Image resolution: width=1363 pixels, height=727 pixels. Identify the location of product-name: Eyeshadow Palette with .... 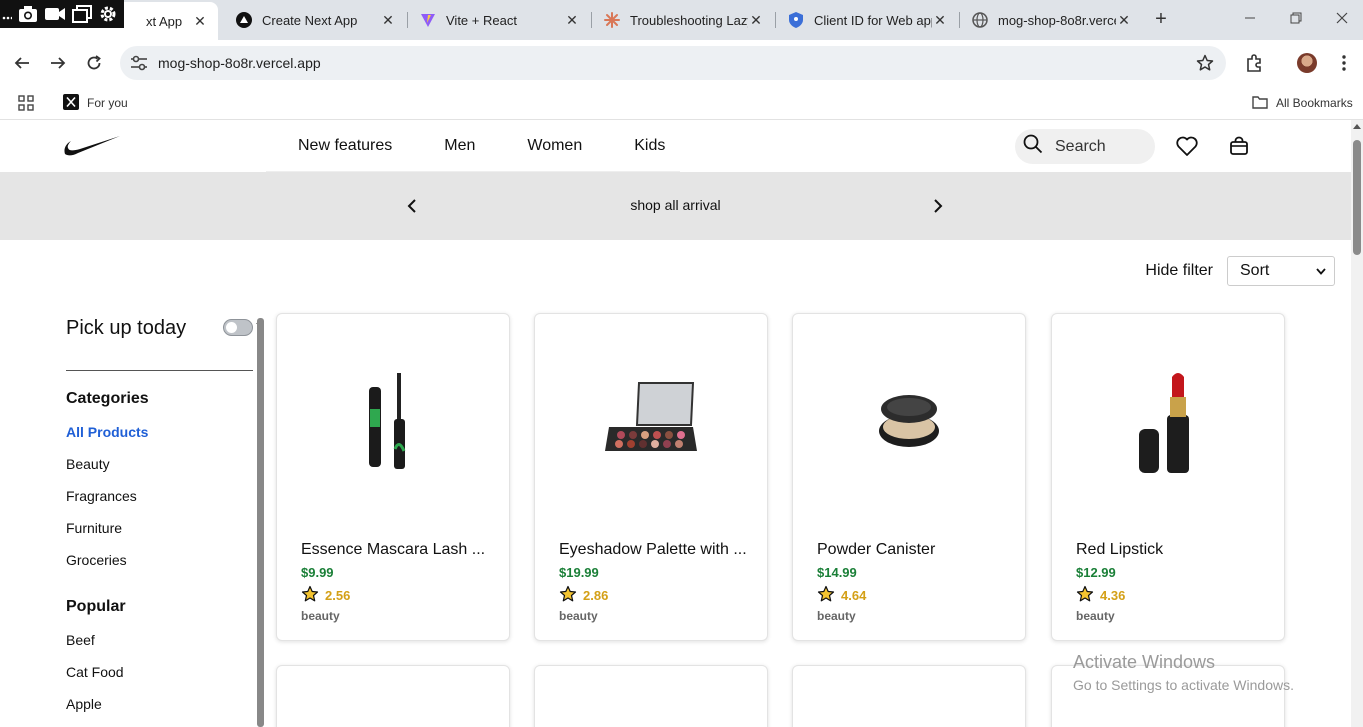
(653, 549).